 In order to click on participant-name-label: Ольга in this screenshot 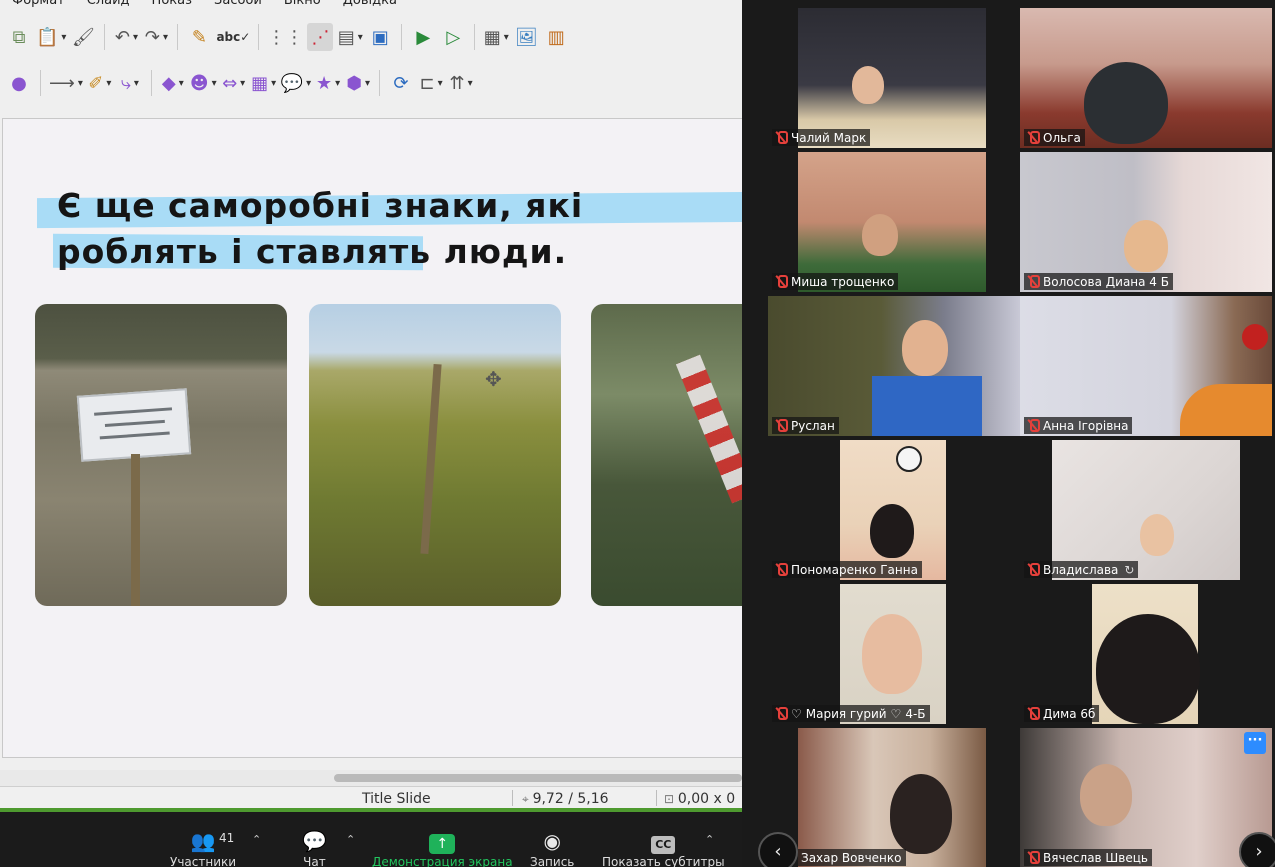, I will do `click(1054, 137)`.